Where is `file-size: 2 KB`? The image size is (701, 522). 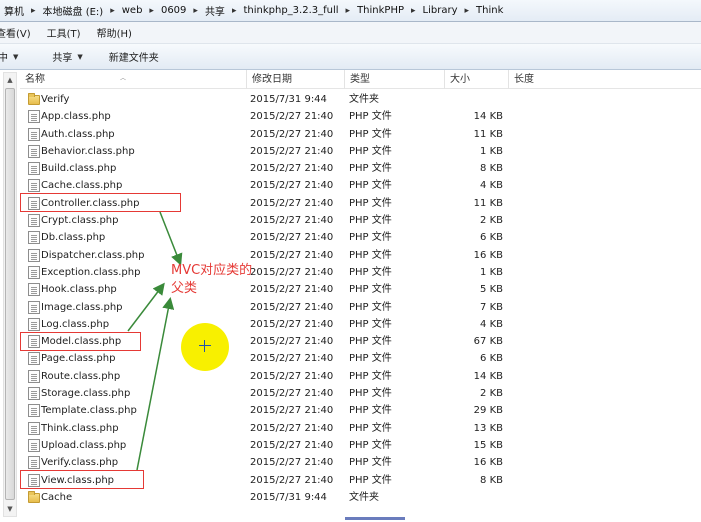 file-size: 2 KB is located at coordinates (491, 394).